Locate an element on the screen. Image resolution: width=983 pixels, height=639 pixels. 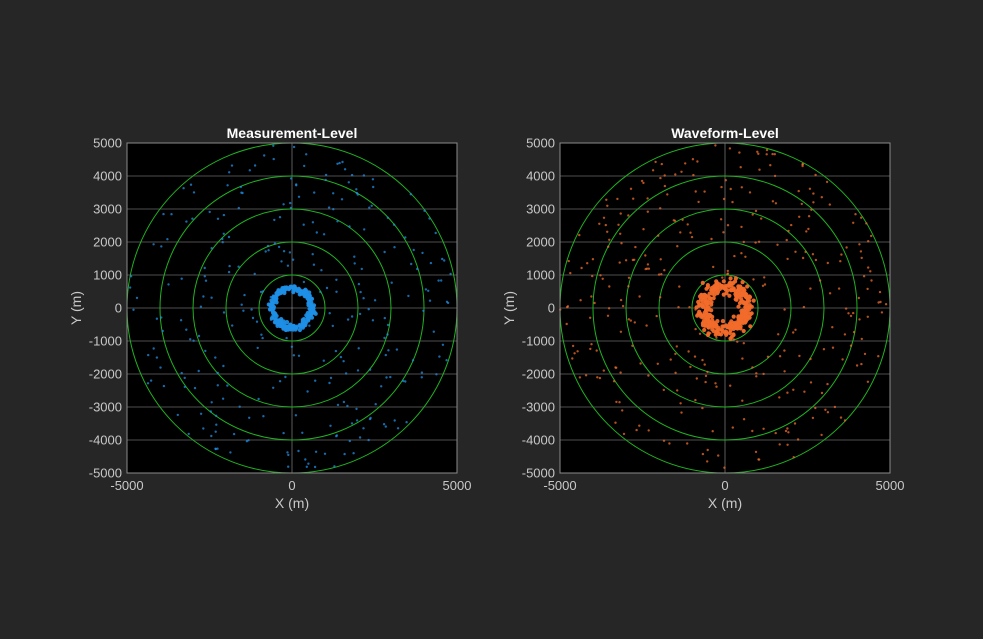
y-axis-label: Y (m) is located at coordinates (76, 308).